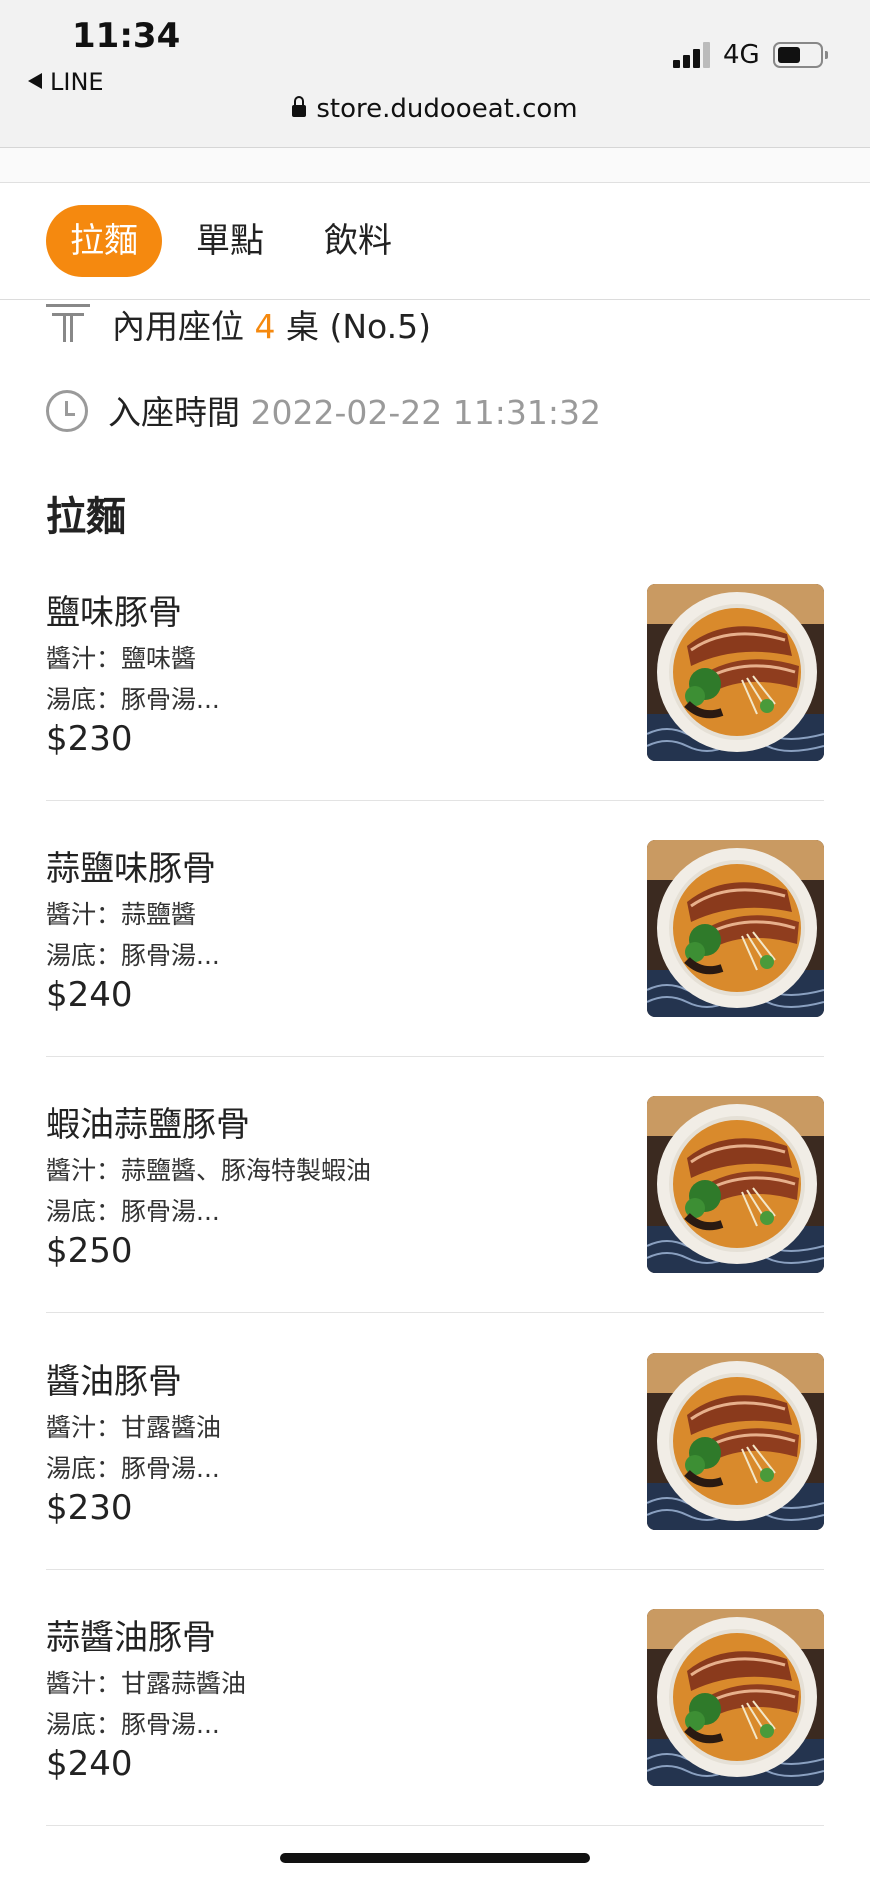 The image size is (870, 1883). What do you see at coordinates (435, 968) in the screenshot?
I see `menu-item: 蒜鹽味豚骨 醬汁：蒜鹽醬 湯底：豚骨湯... $240` at bounding box center [435, 968].